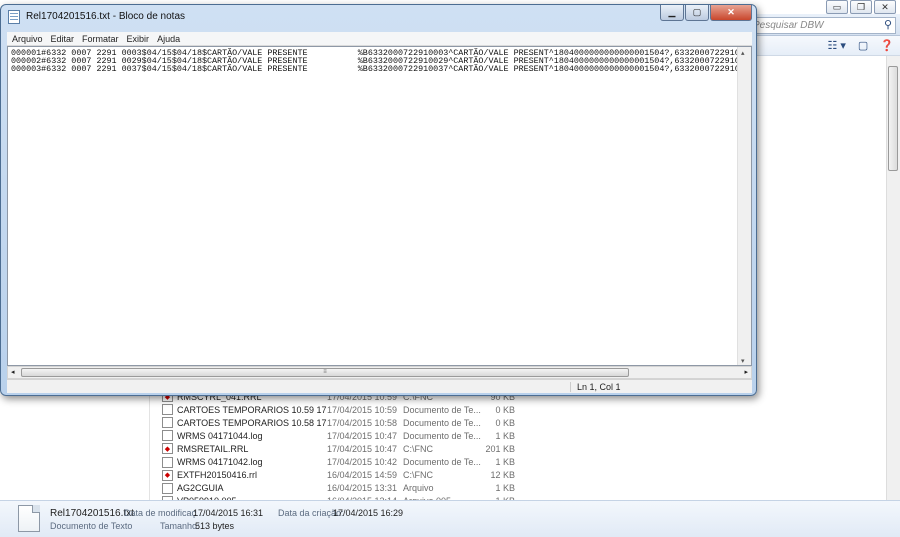 This screenshot has width=900, height=537. What do you see at coordinates (63, 39) in the screenshot?
I see `menu-editar: Editar` at bounding box center [63, 39].